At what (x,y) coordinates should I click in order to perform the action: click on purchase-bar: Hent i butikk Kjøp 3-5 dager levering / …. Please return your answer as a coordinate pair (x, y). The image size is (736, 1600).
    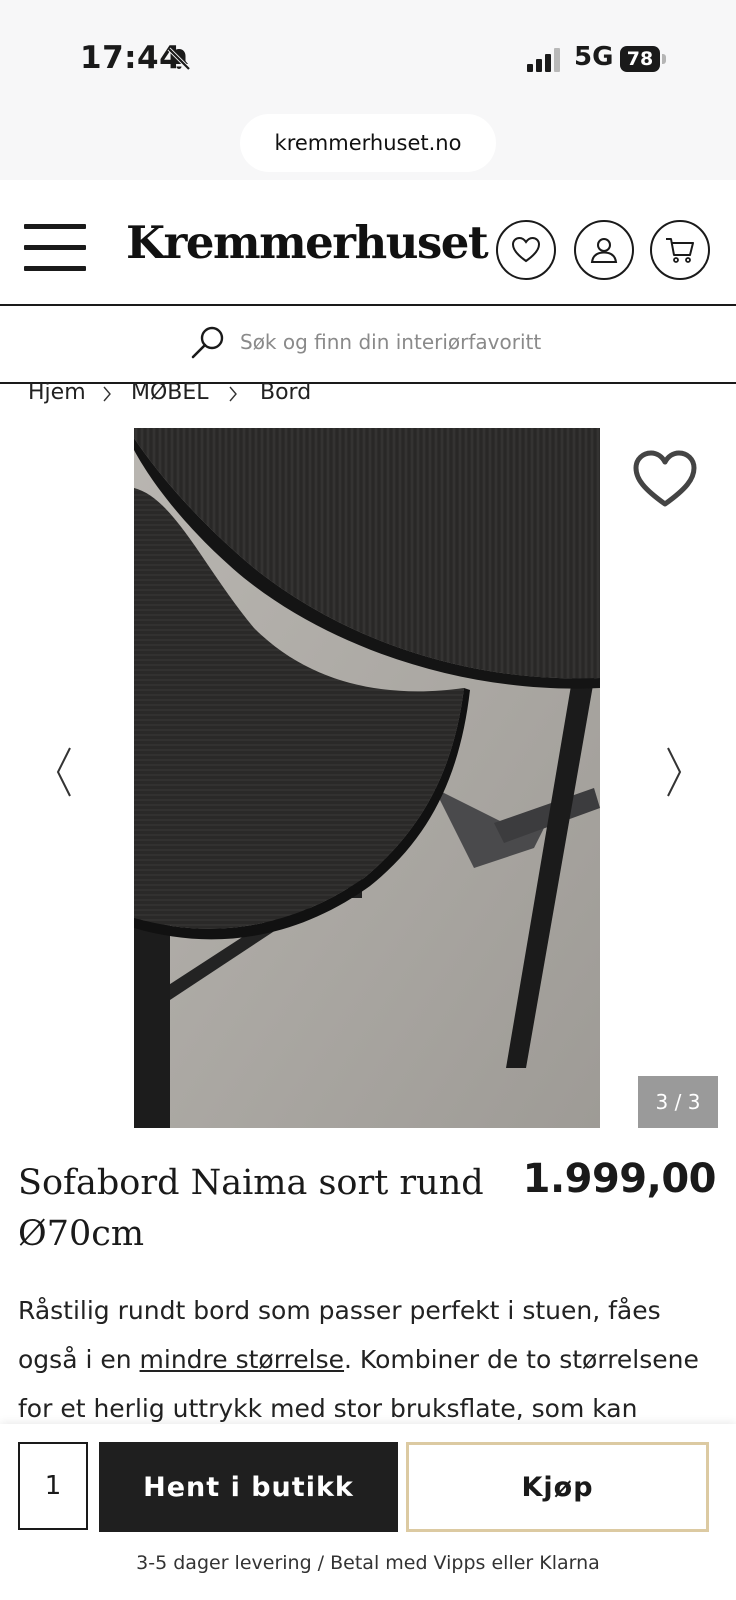
    Looking at the image, I should click on (368, 1512).